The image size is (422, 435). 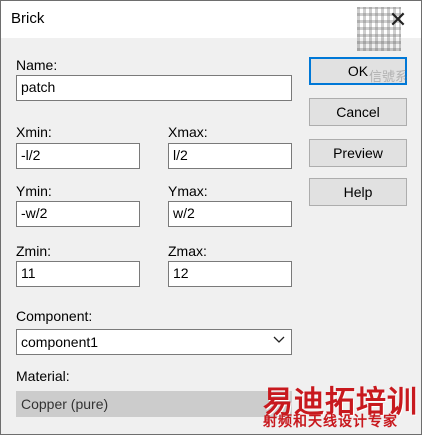 I want to click on window-title: Brick, so click(x=28, y=18).